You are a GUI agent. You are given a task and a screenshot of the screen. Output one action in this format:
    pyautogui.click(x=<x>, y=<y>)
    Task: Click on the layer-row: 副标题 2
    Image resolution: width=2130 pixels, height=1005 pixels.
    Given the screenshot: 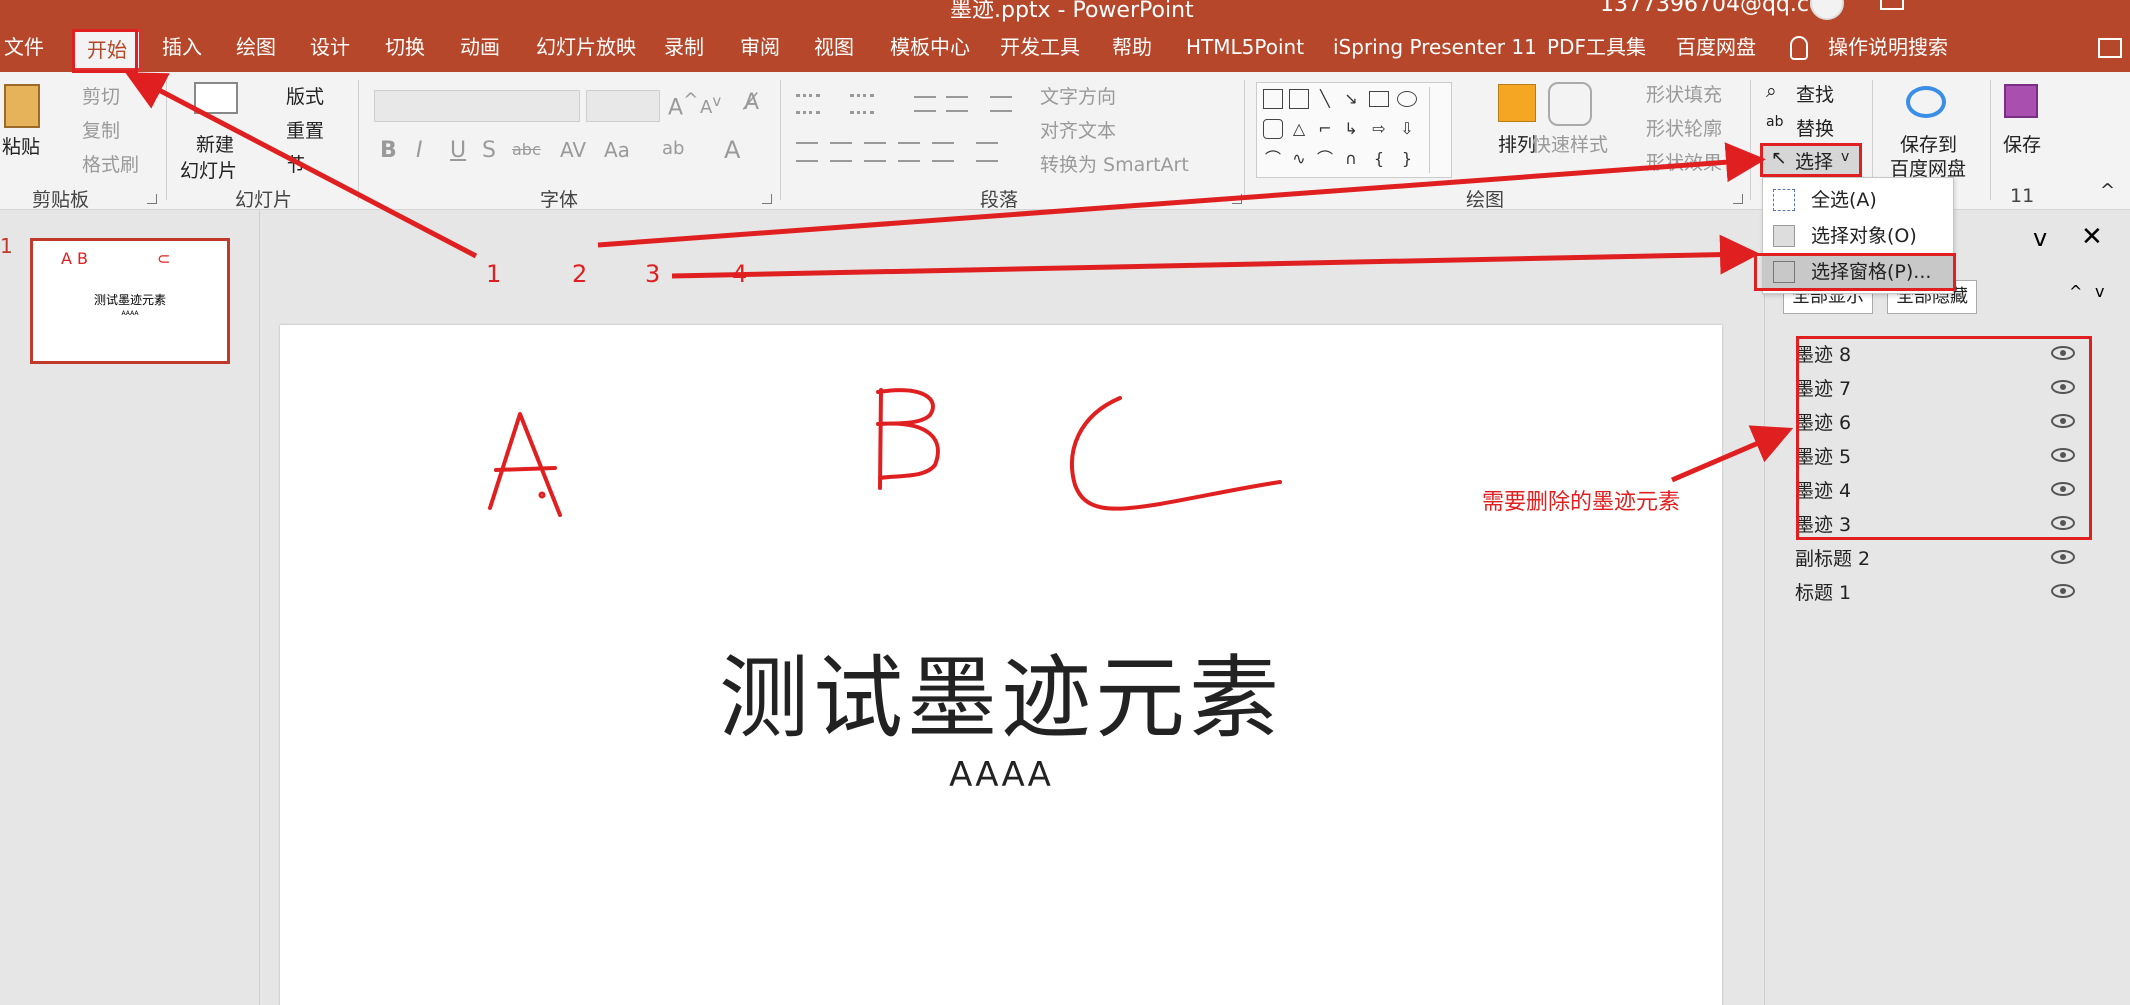 What is the action you would take?
    pyautogui.click(x=1935, y=559)
    